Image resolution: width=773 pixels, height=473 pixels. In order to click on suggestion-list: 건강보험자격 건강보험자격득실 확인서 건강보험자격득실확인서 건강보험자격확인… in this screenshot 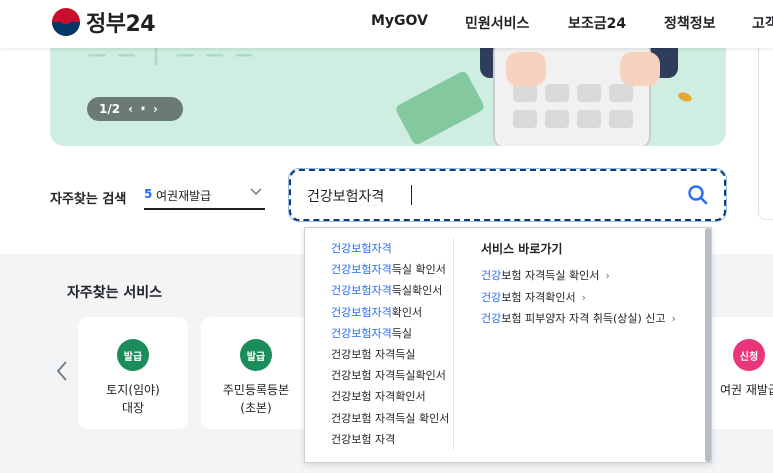, I will do `click(396, 344)`.